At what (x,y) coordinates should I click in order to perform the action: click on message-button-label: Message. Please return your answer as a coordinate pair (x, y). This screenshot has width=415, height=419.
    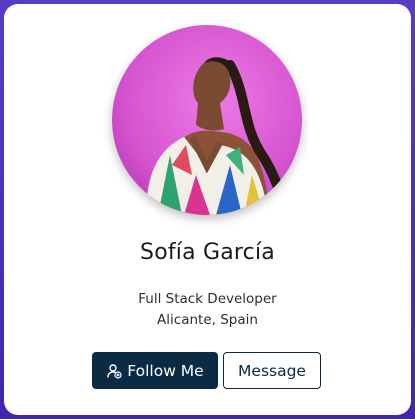
    Looking at the image, I should click on (272, 370).